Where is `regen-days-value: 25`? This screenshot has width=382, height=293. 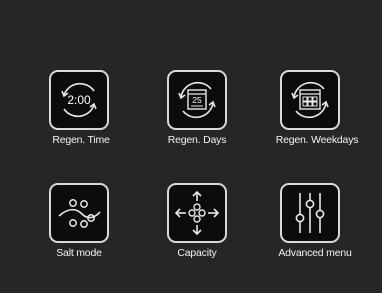
regen-days-value: 25 is located at coordinates (197, 100).